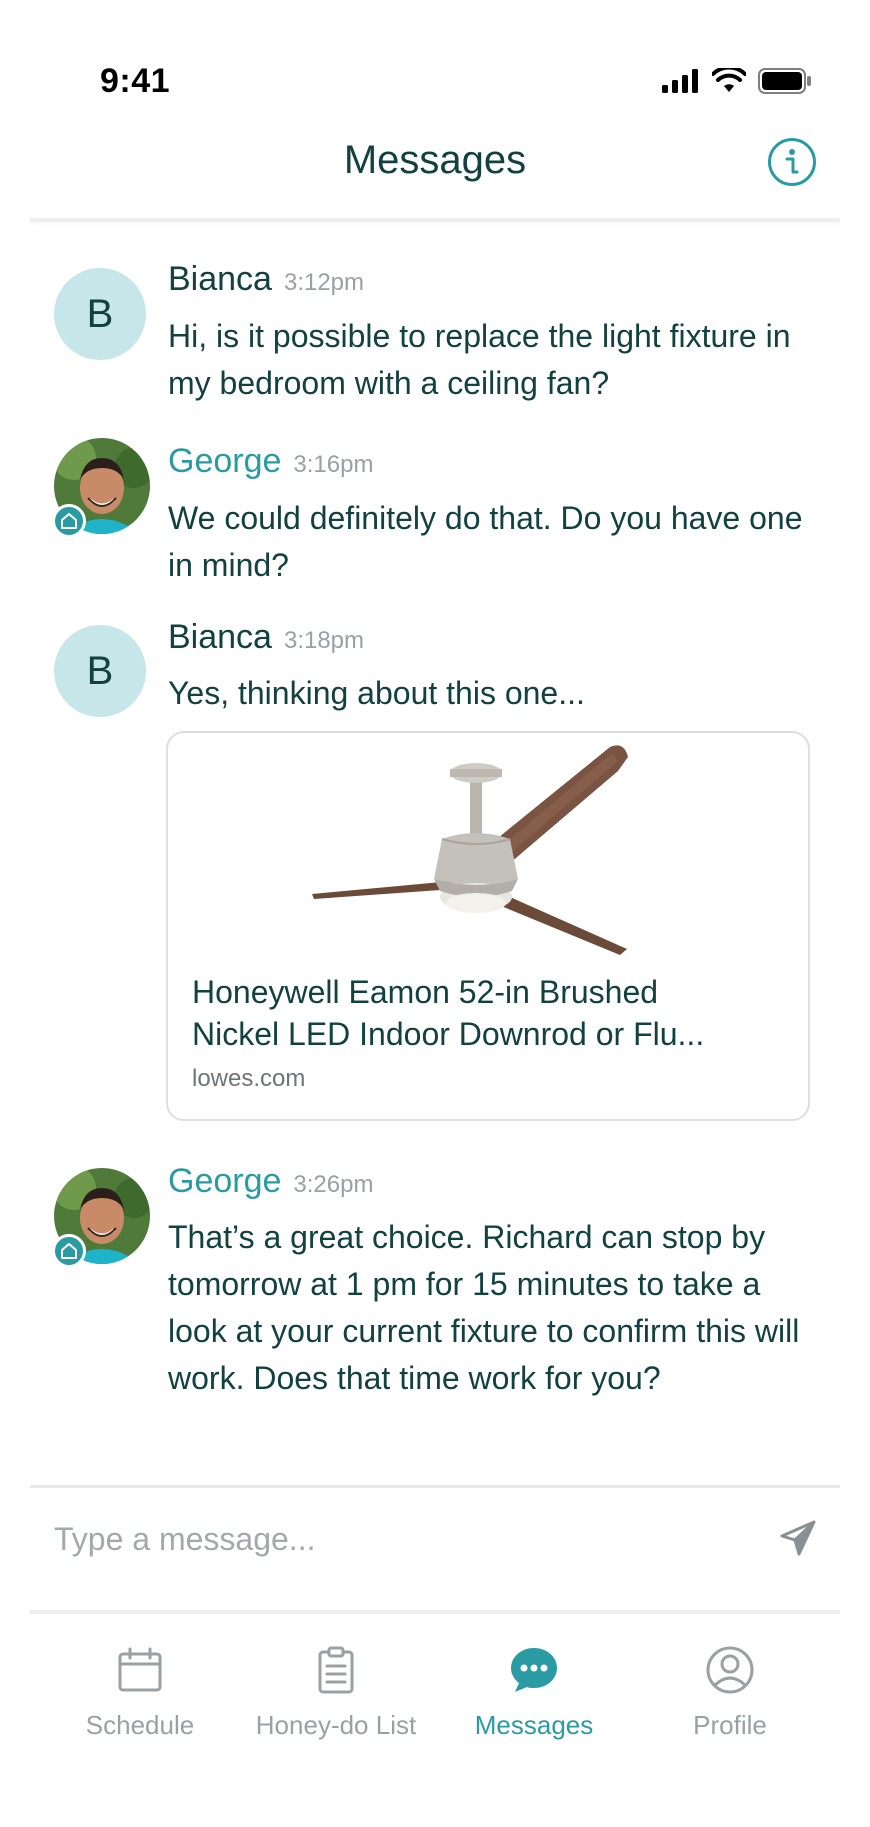 The height and width of the screenshot is (1827, 870). I want to click on message-composer, so click(435, 1549).